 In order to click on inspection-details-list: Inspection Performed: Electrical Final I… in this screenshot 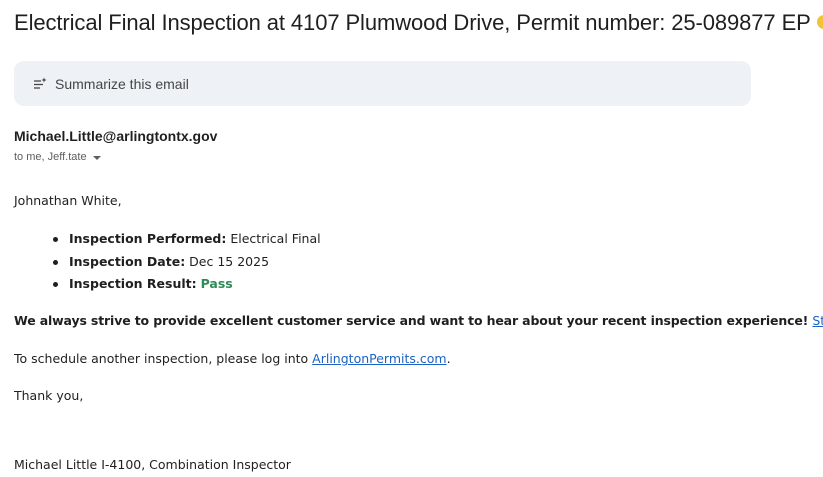, I will do `click(167, 265)`.